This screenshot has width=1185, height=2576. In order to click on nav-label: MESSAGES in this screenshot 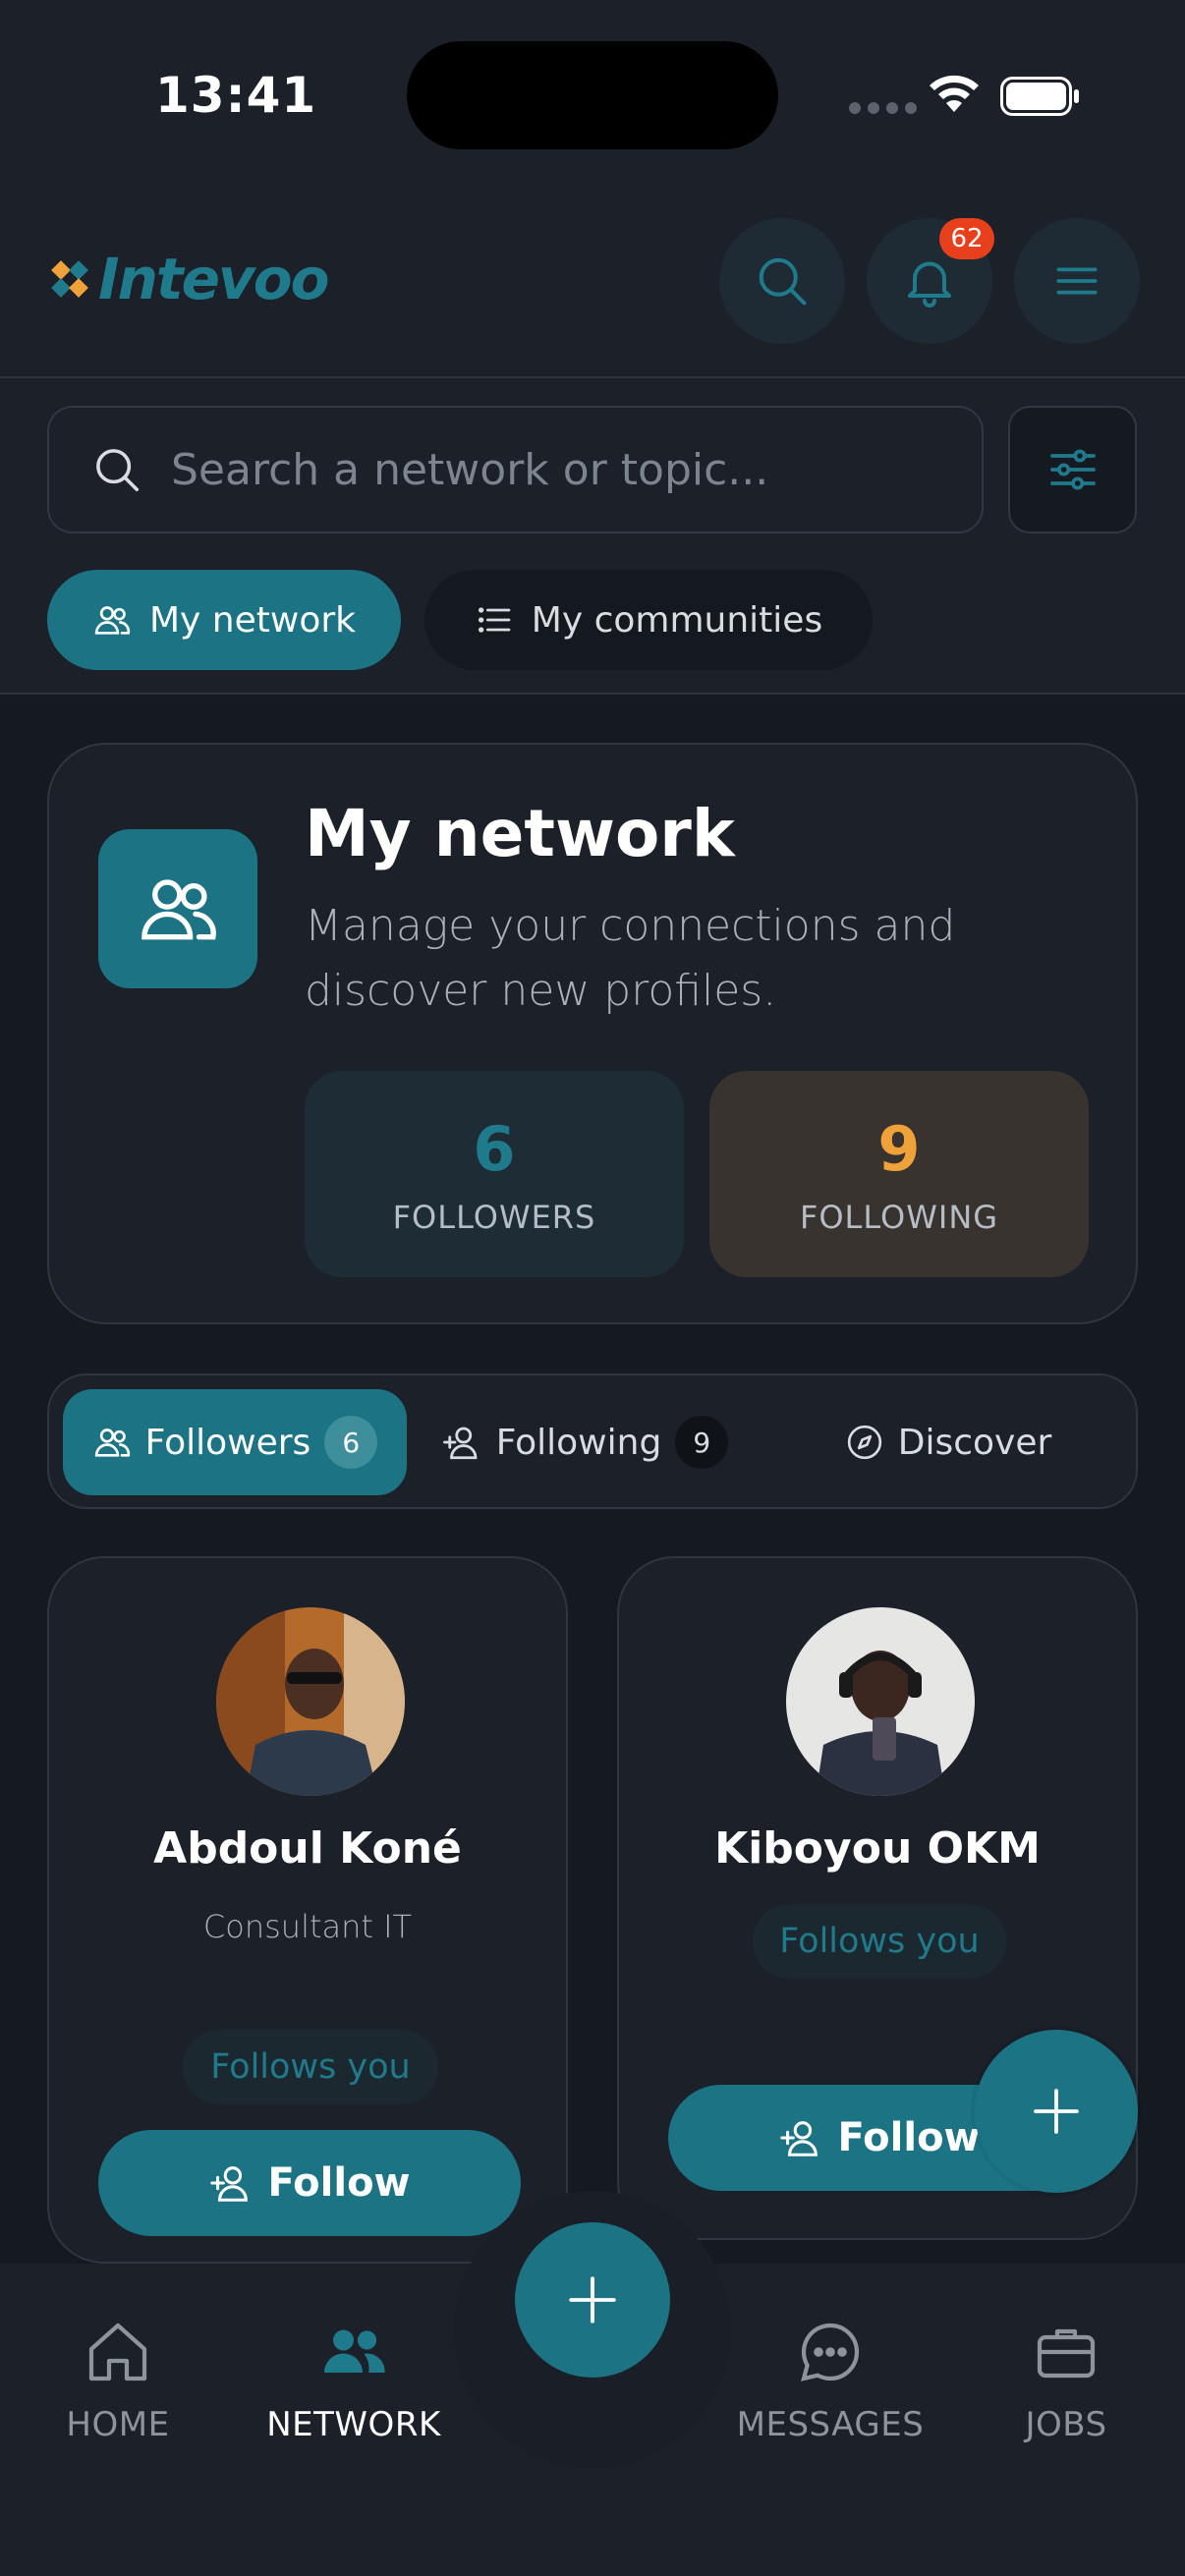, I will do `click(831, 2424)`.